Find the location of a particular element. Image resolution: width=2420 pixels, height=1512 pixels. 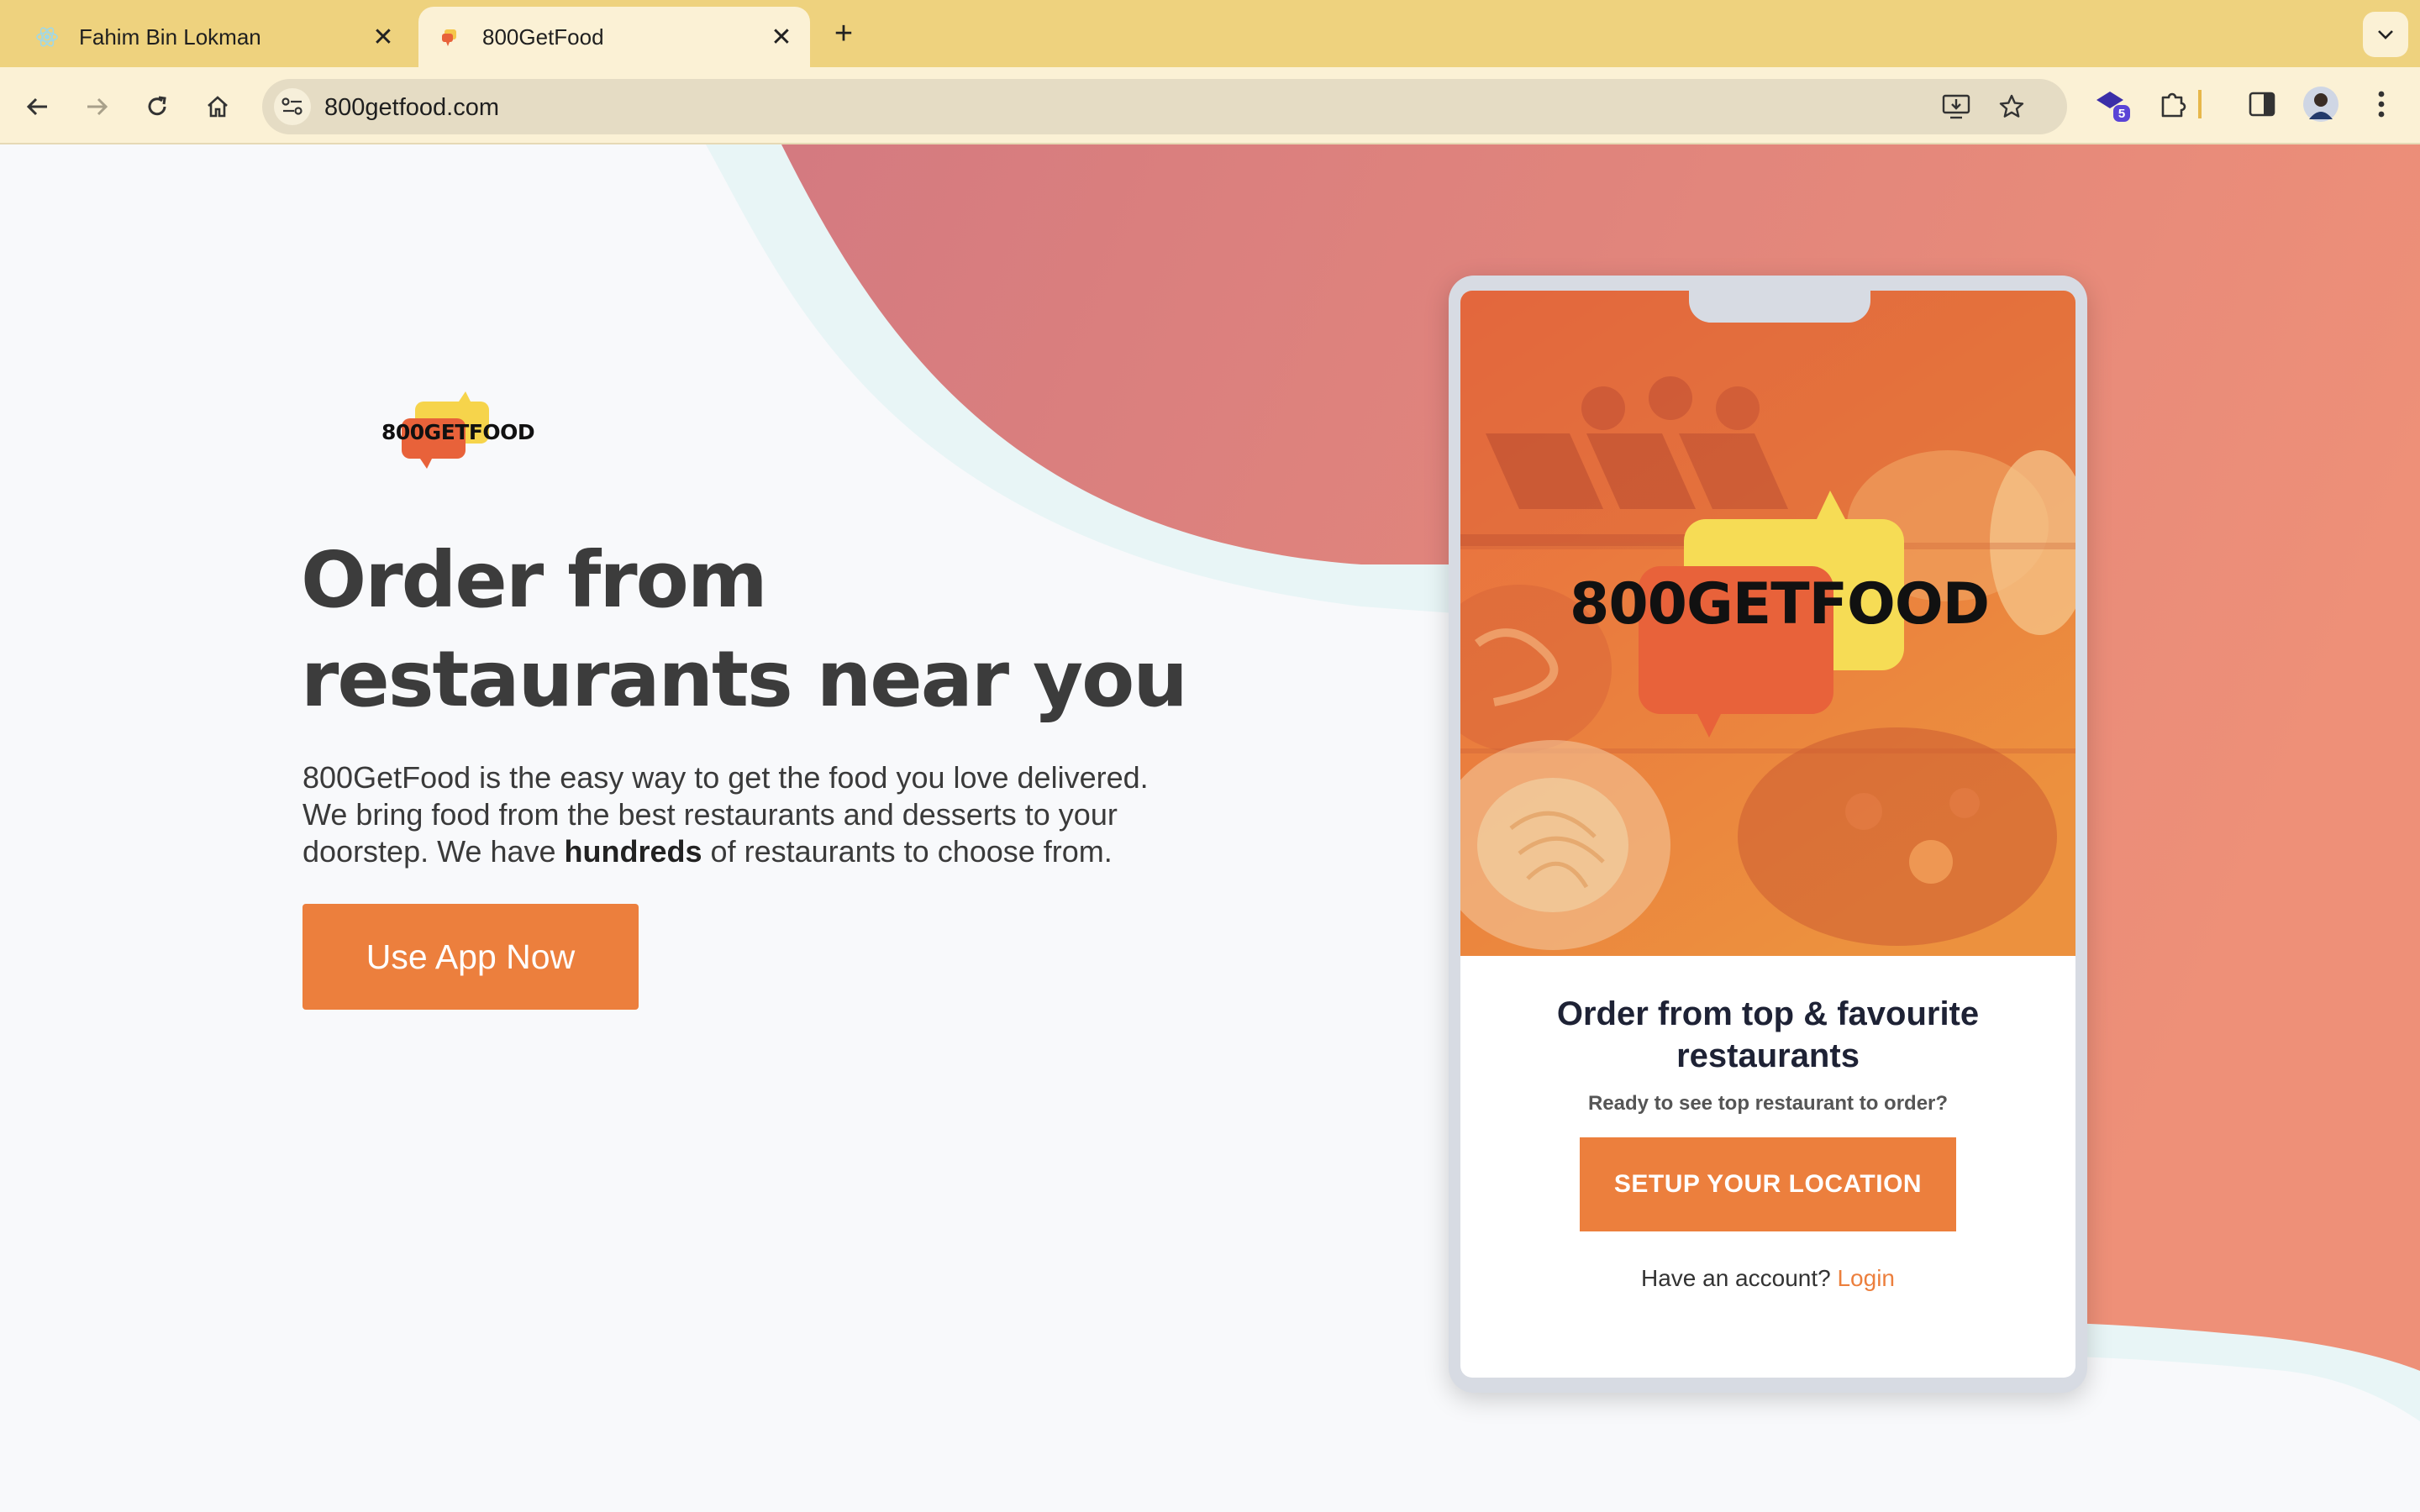

tab-fahim-bin-lokman: Fahim Bin Lokman ✕ is located at coordinates (212, 37).